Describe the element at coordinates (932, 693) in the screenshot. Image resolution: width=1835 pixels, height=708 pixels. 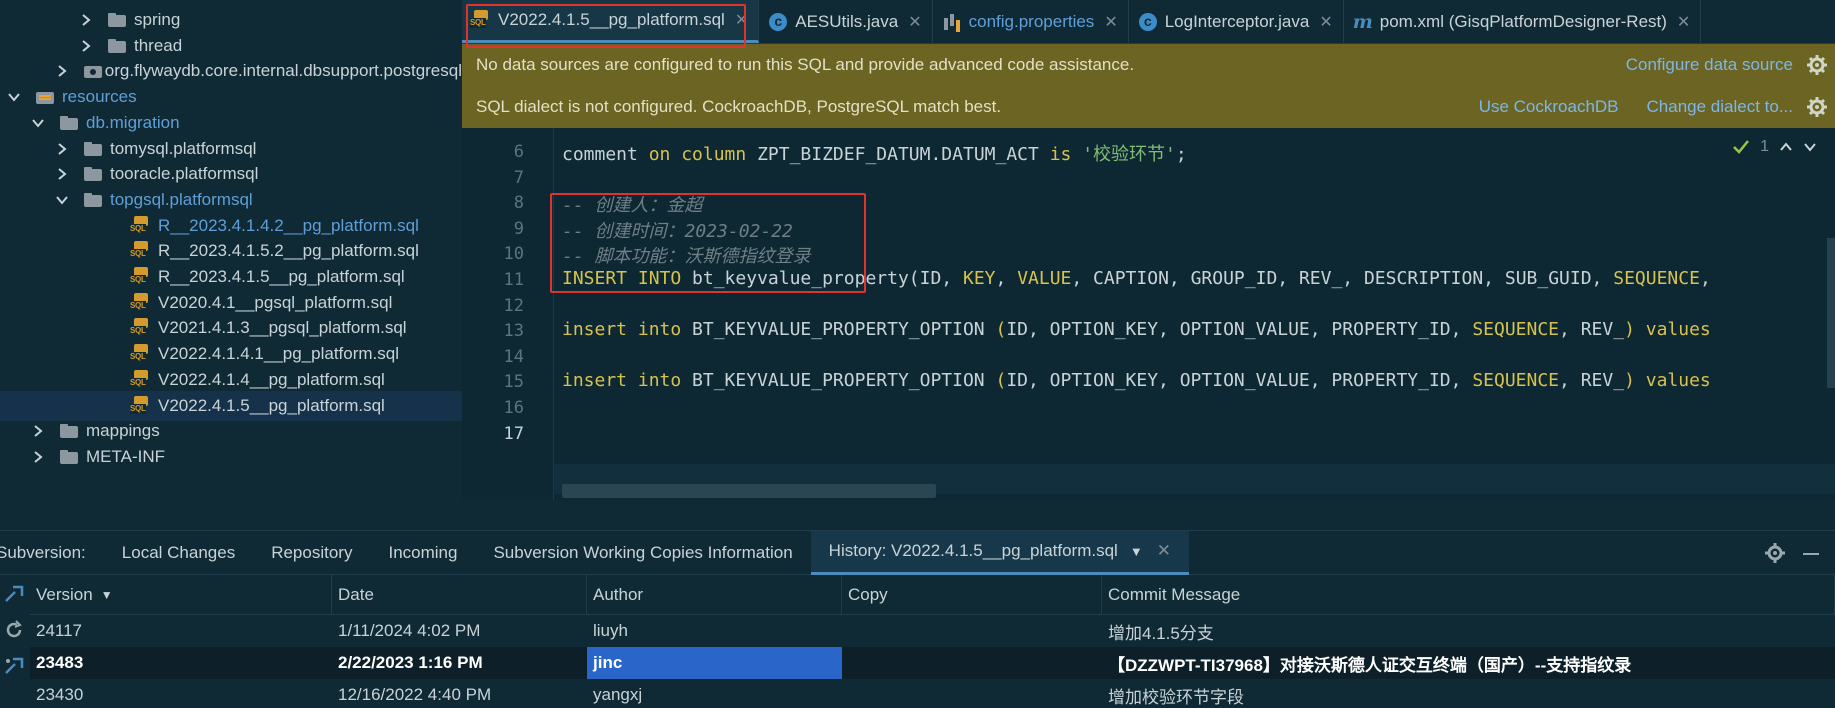
I see `table-row: 23430 12/16/2022 4:40 PM yangxj 增加校验环节字段` at that location.